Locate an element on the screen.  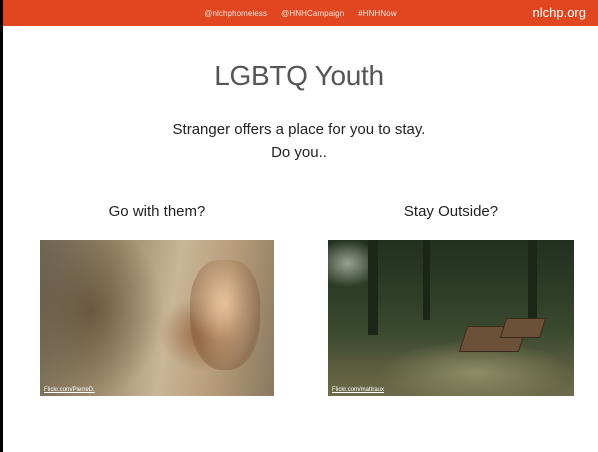
slide-title: LGBTQ Youth is located at coordinates (299, 75).